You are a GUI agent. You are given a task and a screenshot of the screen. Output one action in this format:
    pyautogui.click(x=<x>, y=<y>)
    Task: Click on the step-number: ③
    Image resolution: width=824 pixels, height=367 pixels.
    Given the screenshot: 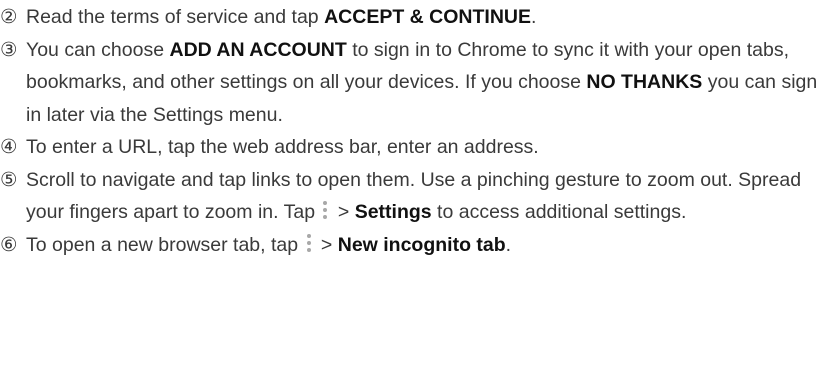 What is the action you would take?
    pyautogui.click(x=9, y=49)
    